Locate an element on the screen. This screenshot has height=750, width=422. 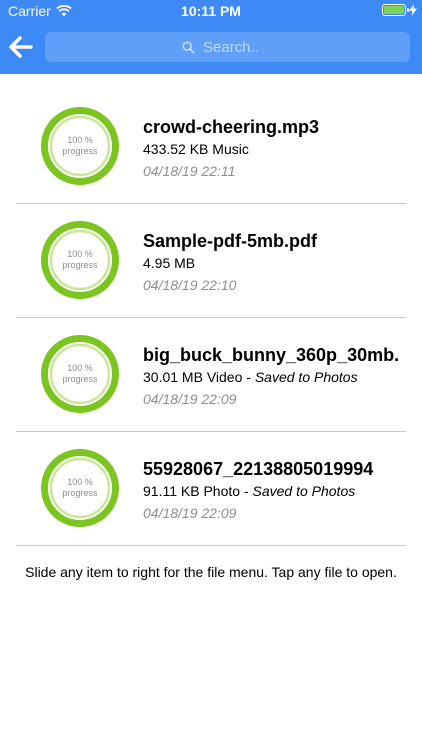
file-size: 91.11 KB is located at coordinates (171, 491).